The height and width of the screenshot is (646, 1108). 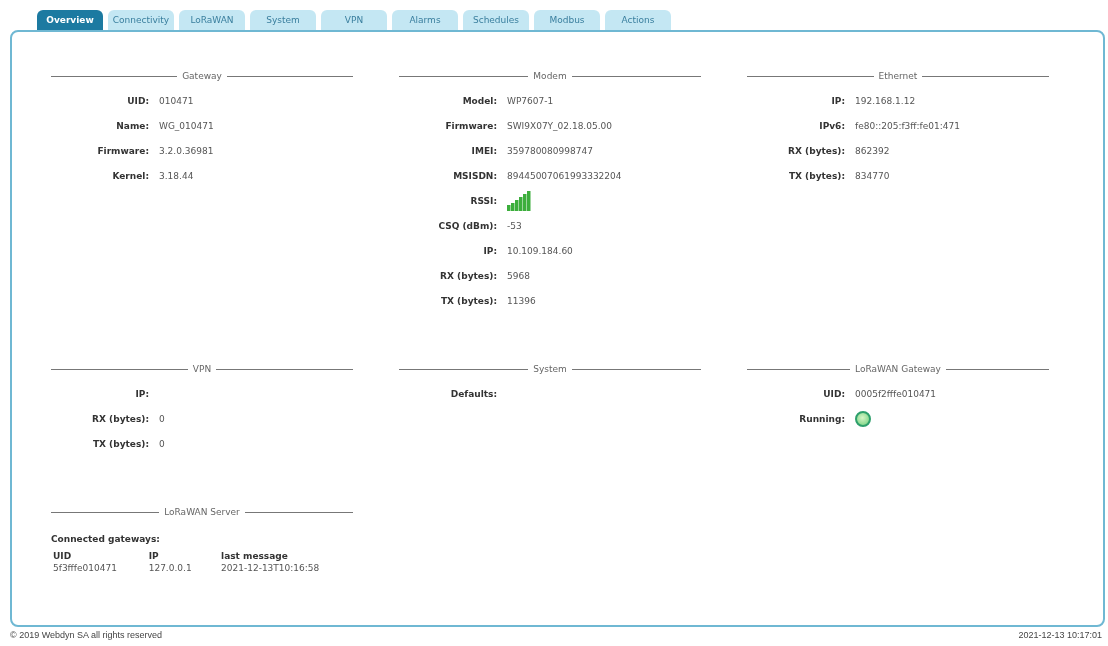 What do you see at coordinates (530, 100) in the screenshot?
I see `field-value: WP7607-1` at bounding box center [530, 100].